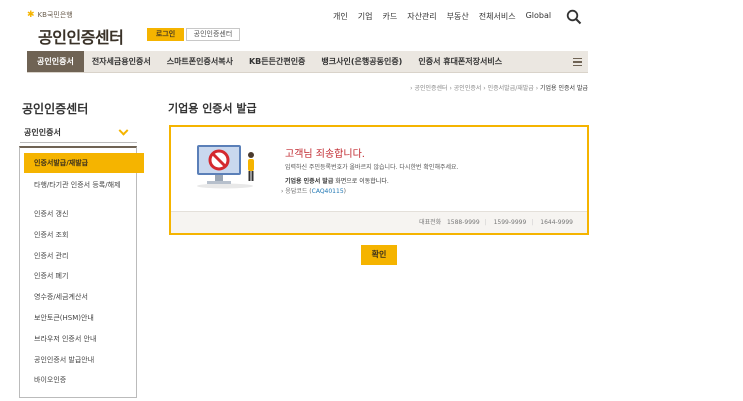 Image resolution: width=743 pixels, height=401 pixels. Describe the element at coordinates (78, 297) in the screenshot. I see `sidebar-item-receipt: 영수증/세금계산서` at that location.